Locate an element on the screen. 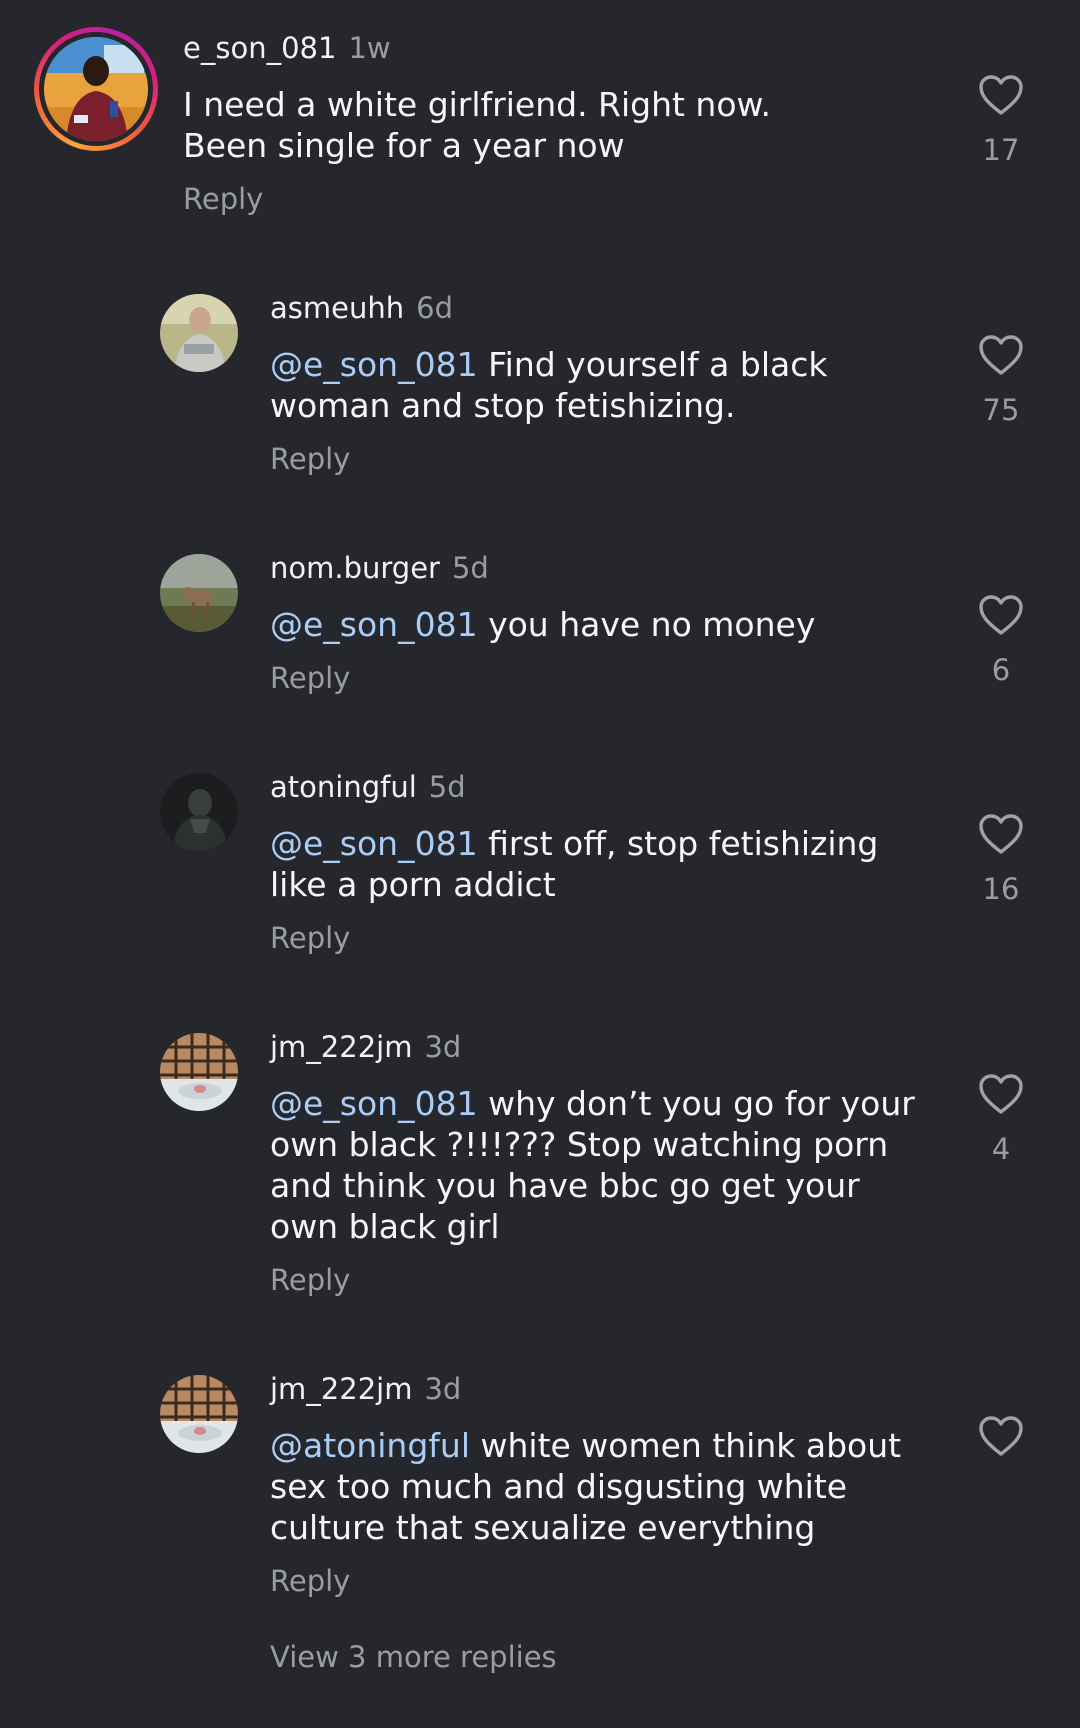 The width and height of the screenshot is (1080, 1728). username: nom.burger is located at coordinates (355, 568).